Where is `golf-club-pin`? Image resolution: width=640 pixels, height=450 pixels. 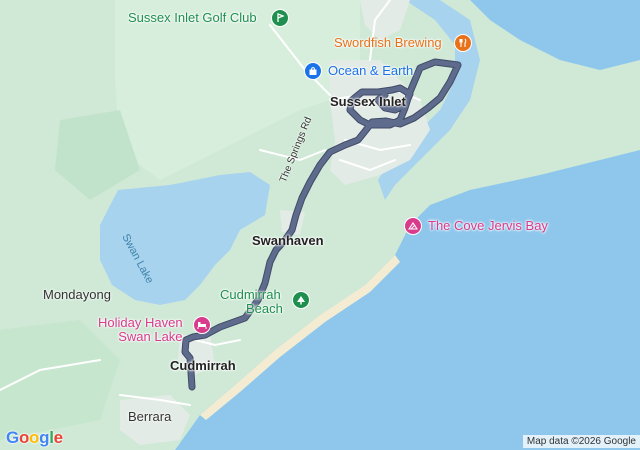 golf-club-pin is located at coordinates (280, 18).